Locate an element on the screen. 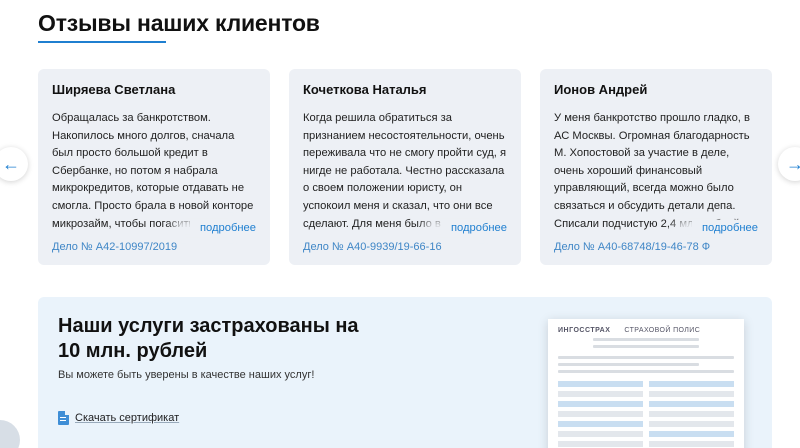  title-underline is located at coordinates (102, 42).